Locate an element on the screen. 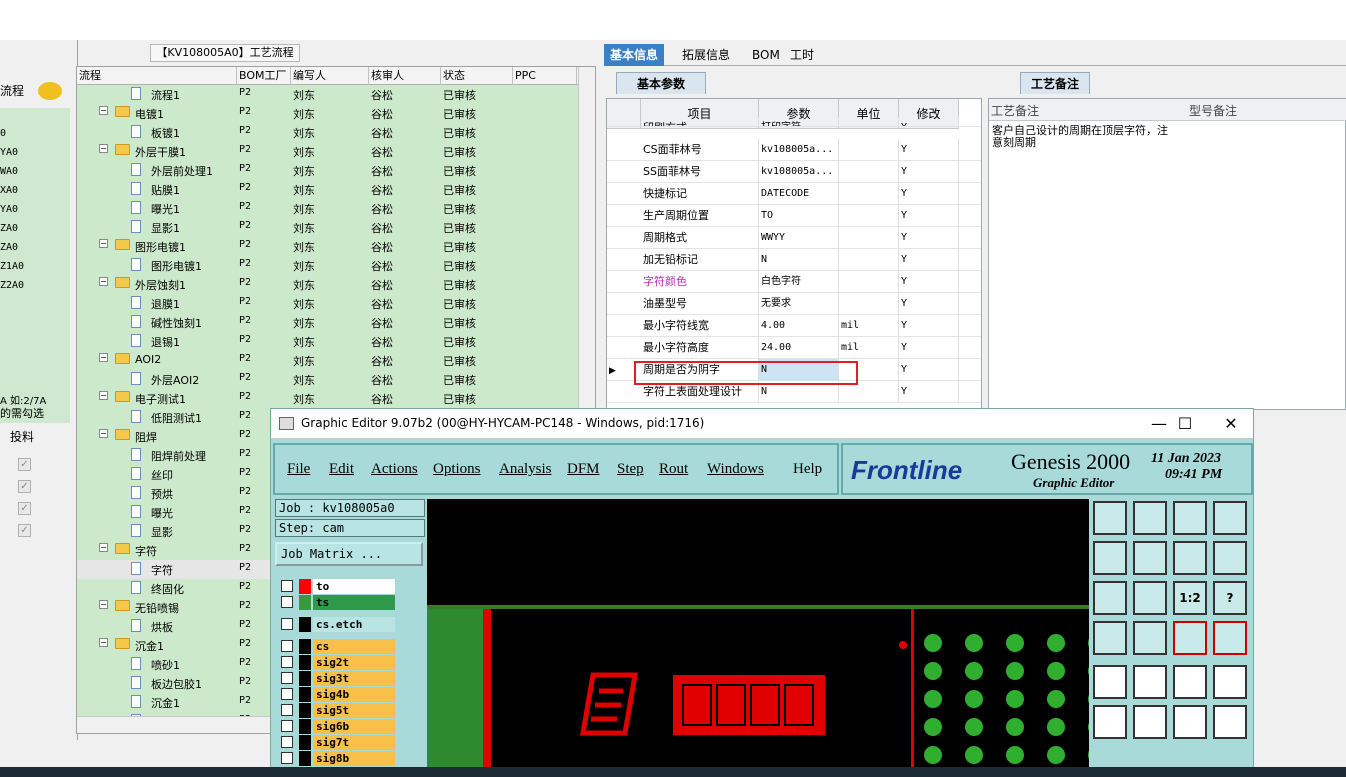 This screenshot has height=777, width=1346. tree-row: 退锡1 P2 刘东 谷松 已审核 is located at coordinates (327, 341).